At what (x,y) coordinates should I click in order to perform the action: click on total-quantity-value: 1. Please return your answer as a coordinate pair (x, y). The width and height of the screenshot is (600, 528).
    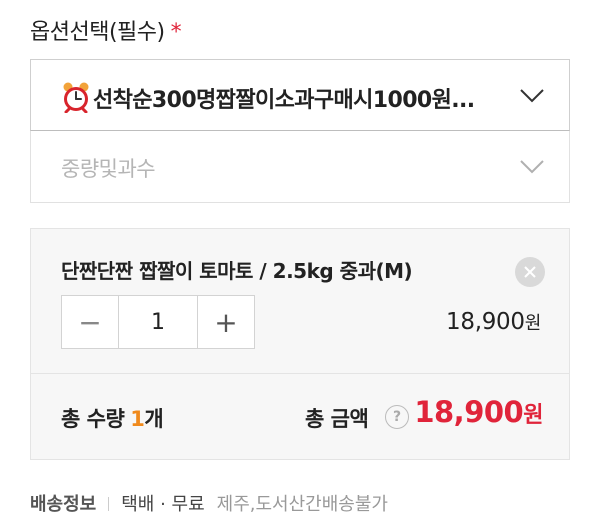
    Looking at the image, I should click on (137, 419).